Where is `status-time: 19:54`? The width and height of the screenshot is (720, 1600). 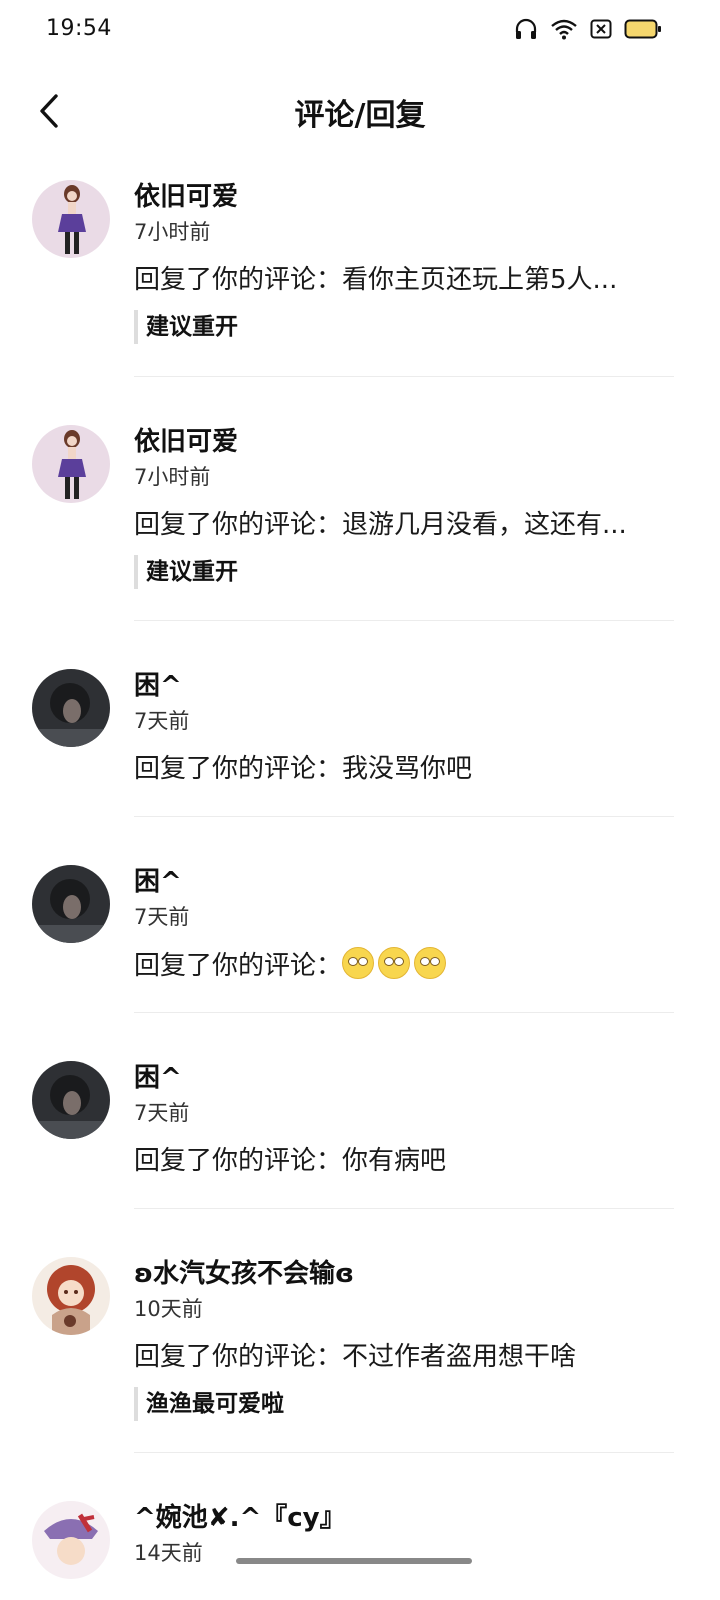
status-time: 19:54 is located at coordinates (79, 28).